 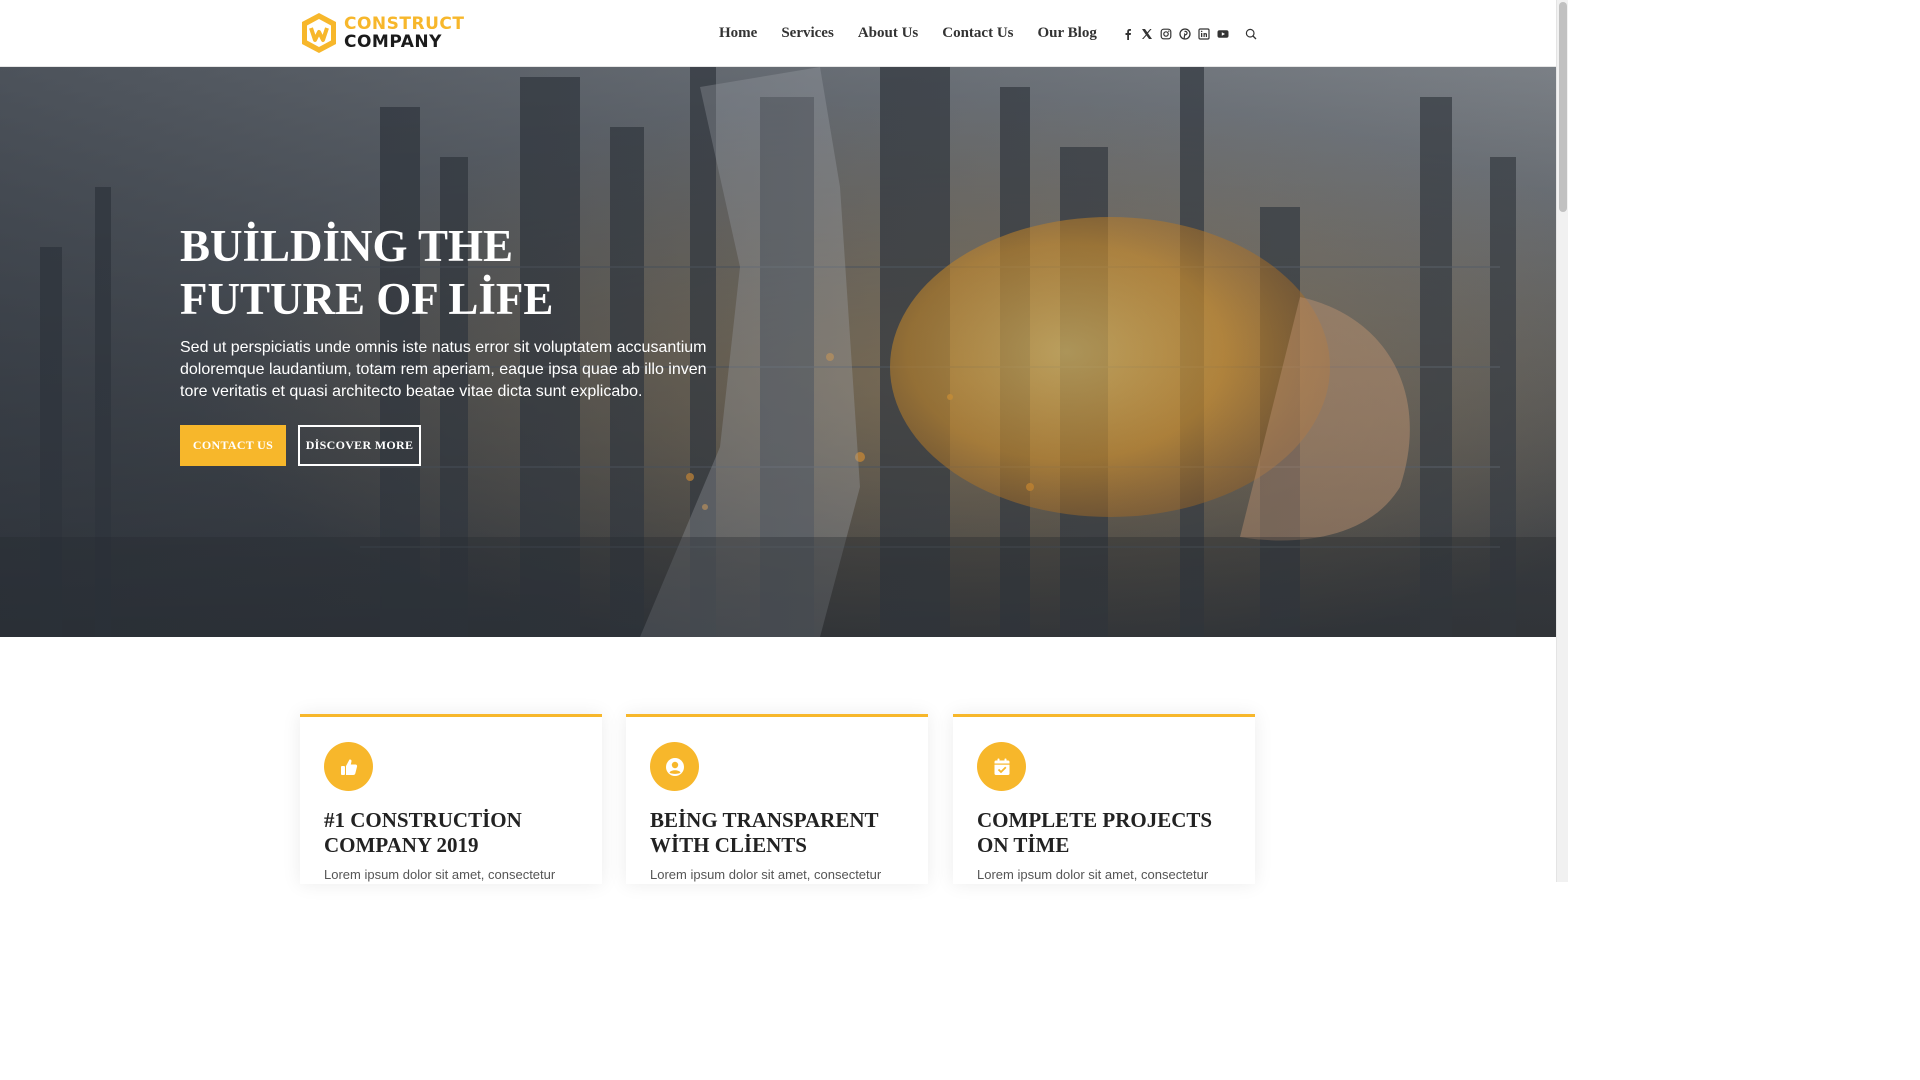 I want to click on nav-our-blog: Our Blog, so click(x=1067, y=33).